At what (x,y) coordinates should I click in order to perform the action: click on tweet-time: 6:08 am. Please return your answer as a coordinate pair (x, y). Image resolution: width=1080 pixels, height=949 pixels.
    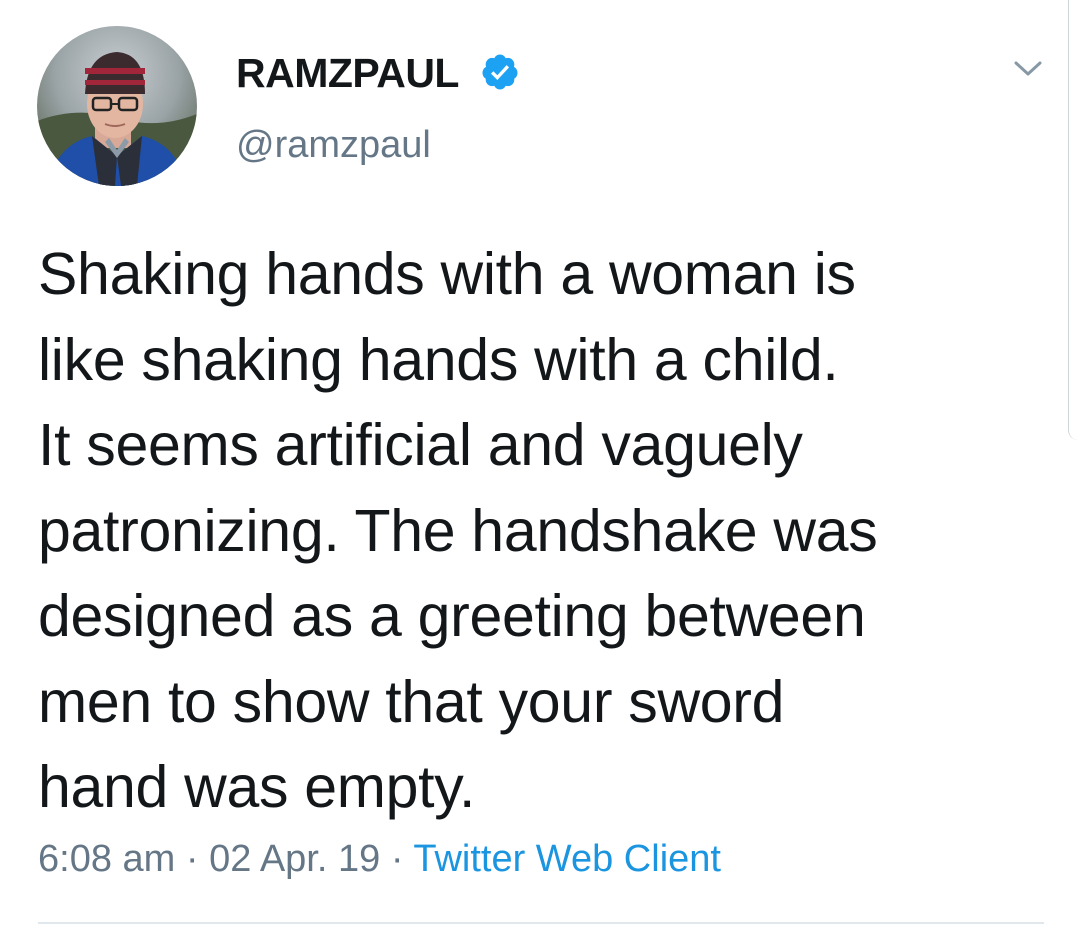
    Looking at the image, I should click on (106, 859).